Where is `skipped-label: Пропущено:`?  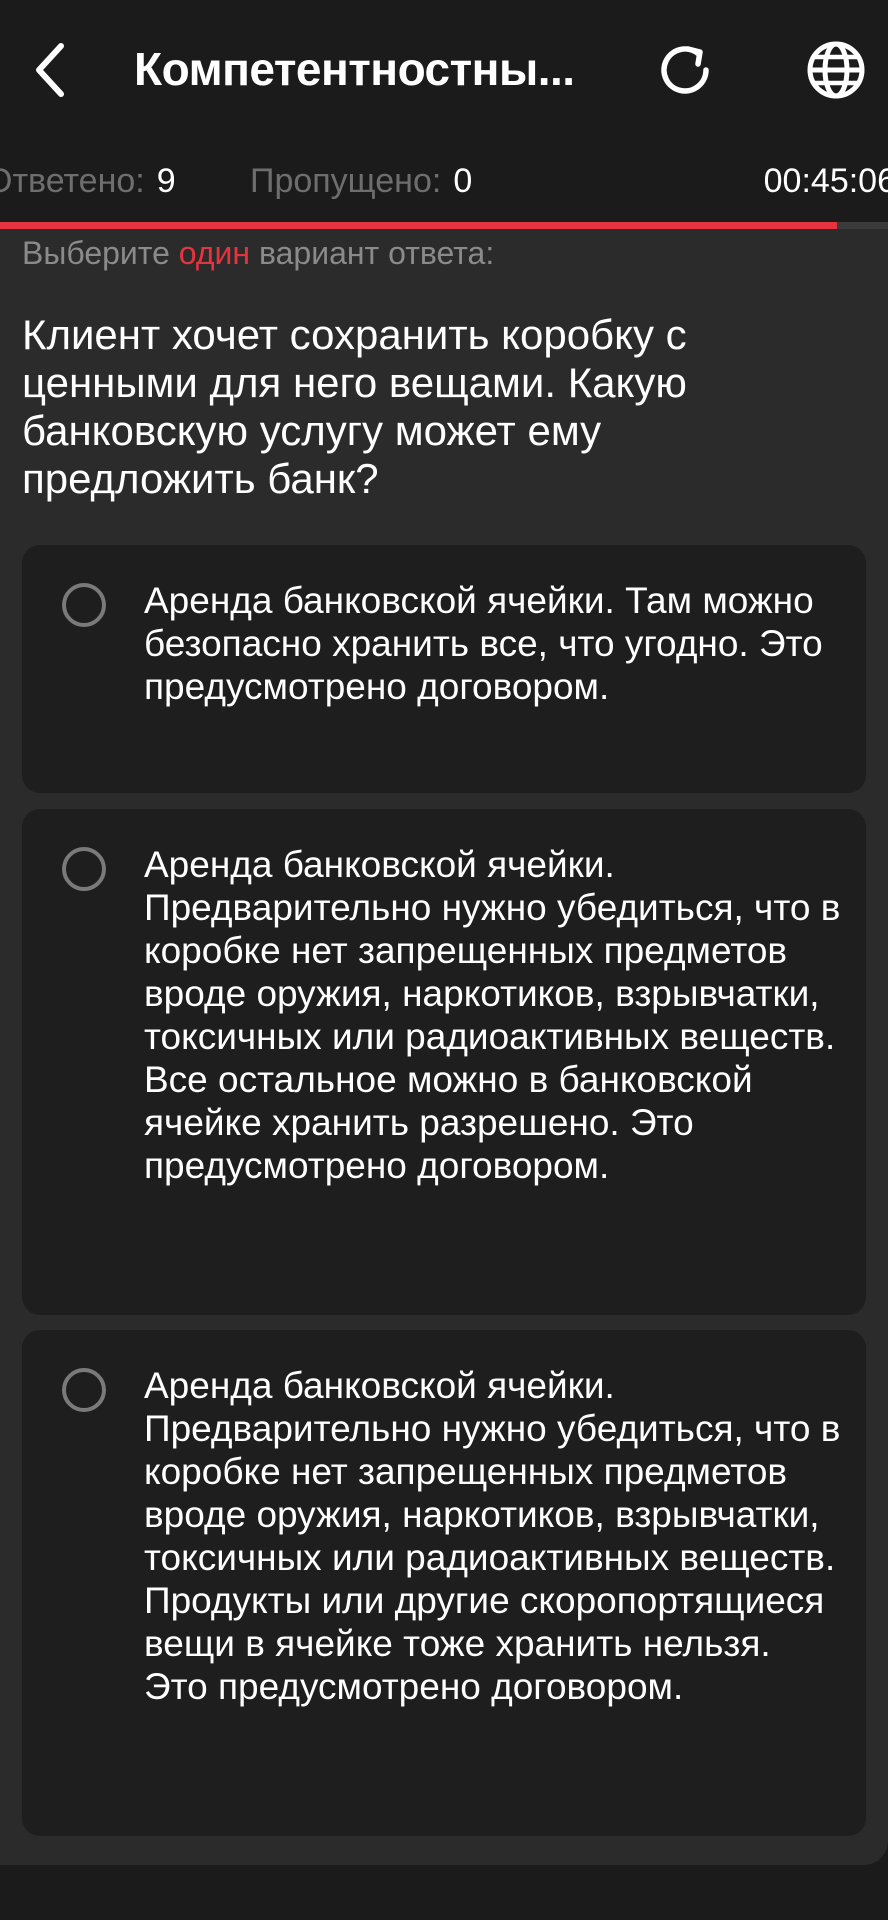 skipped-label: Пропущено: is located at coordinates (346, 181).